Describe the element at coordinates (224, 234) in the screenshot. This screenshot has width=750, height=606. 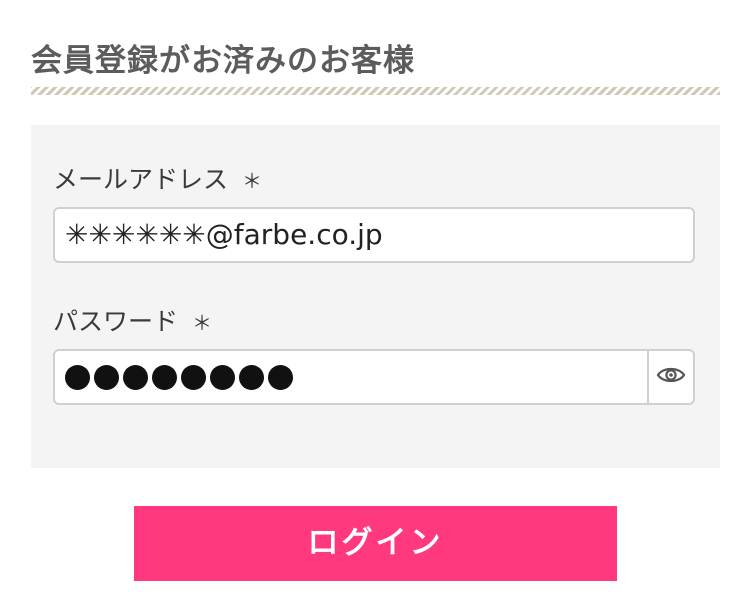
I see `email-field-value: ✳✳✳✳✳✳@farbe.co.jp` at that location.